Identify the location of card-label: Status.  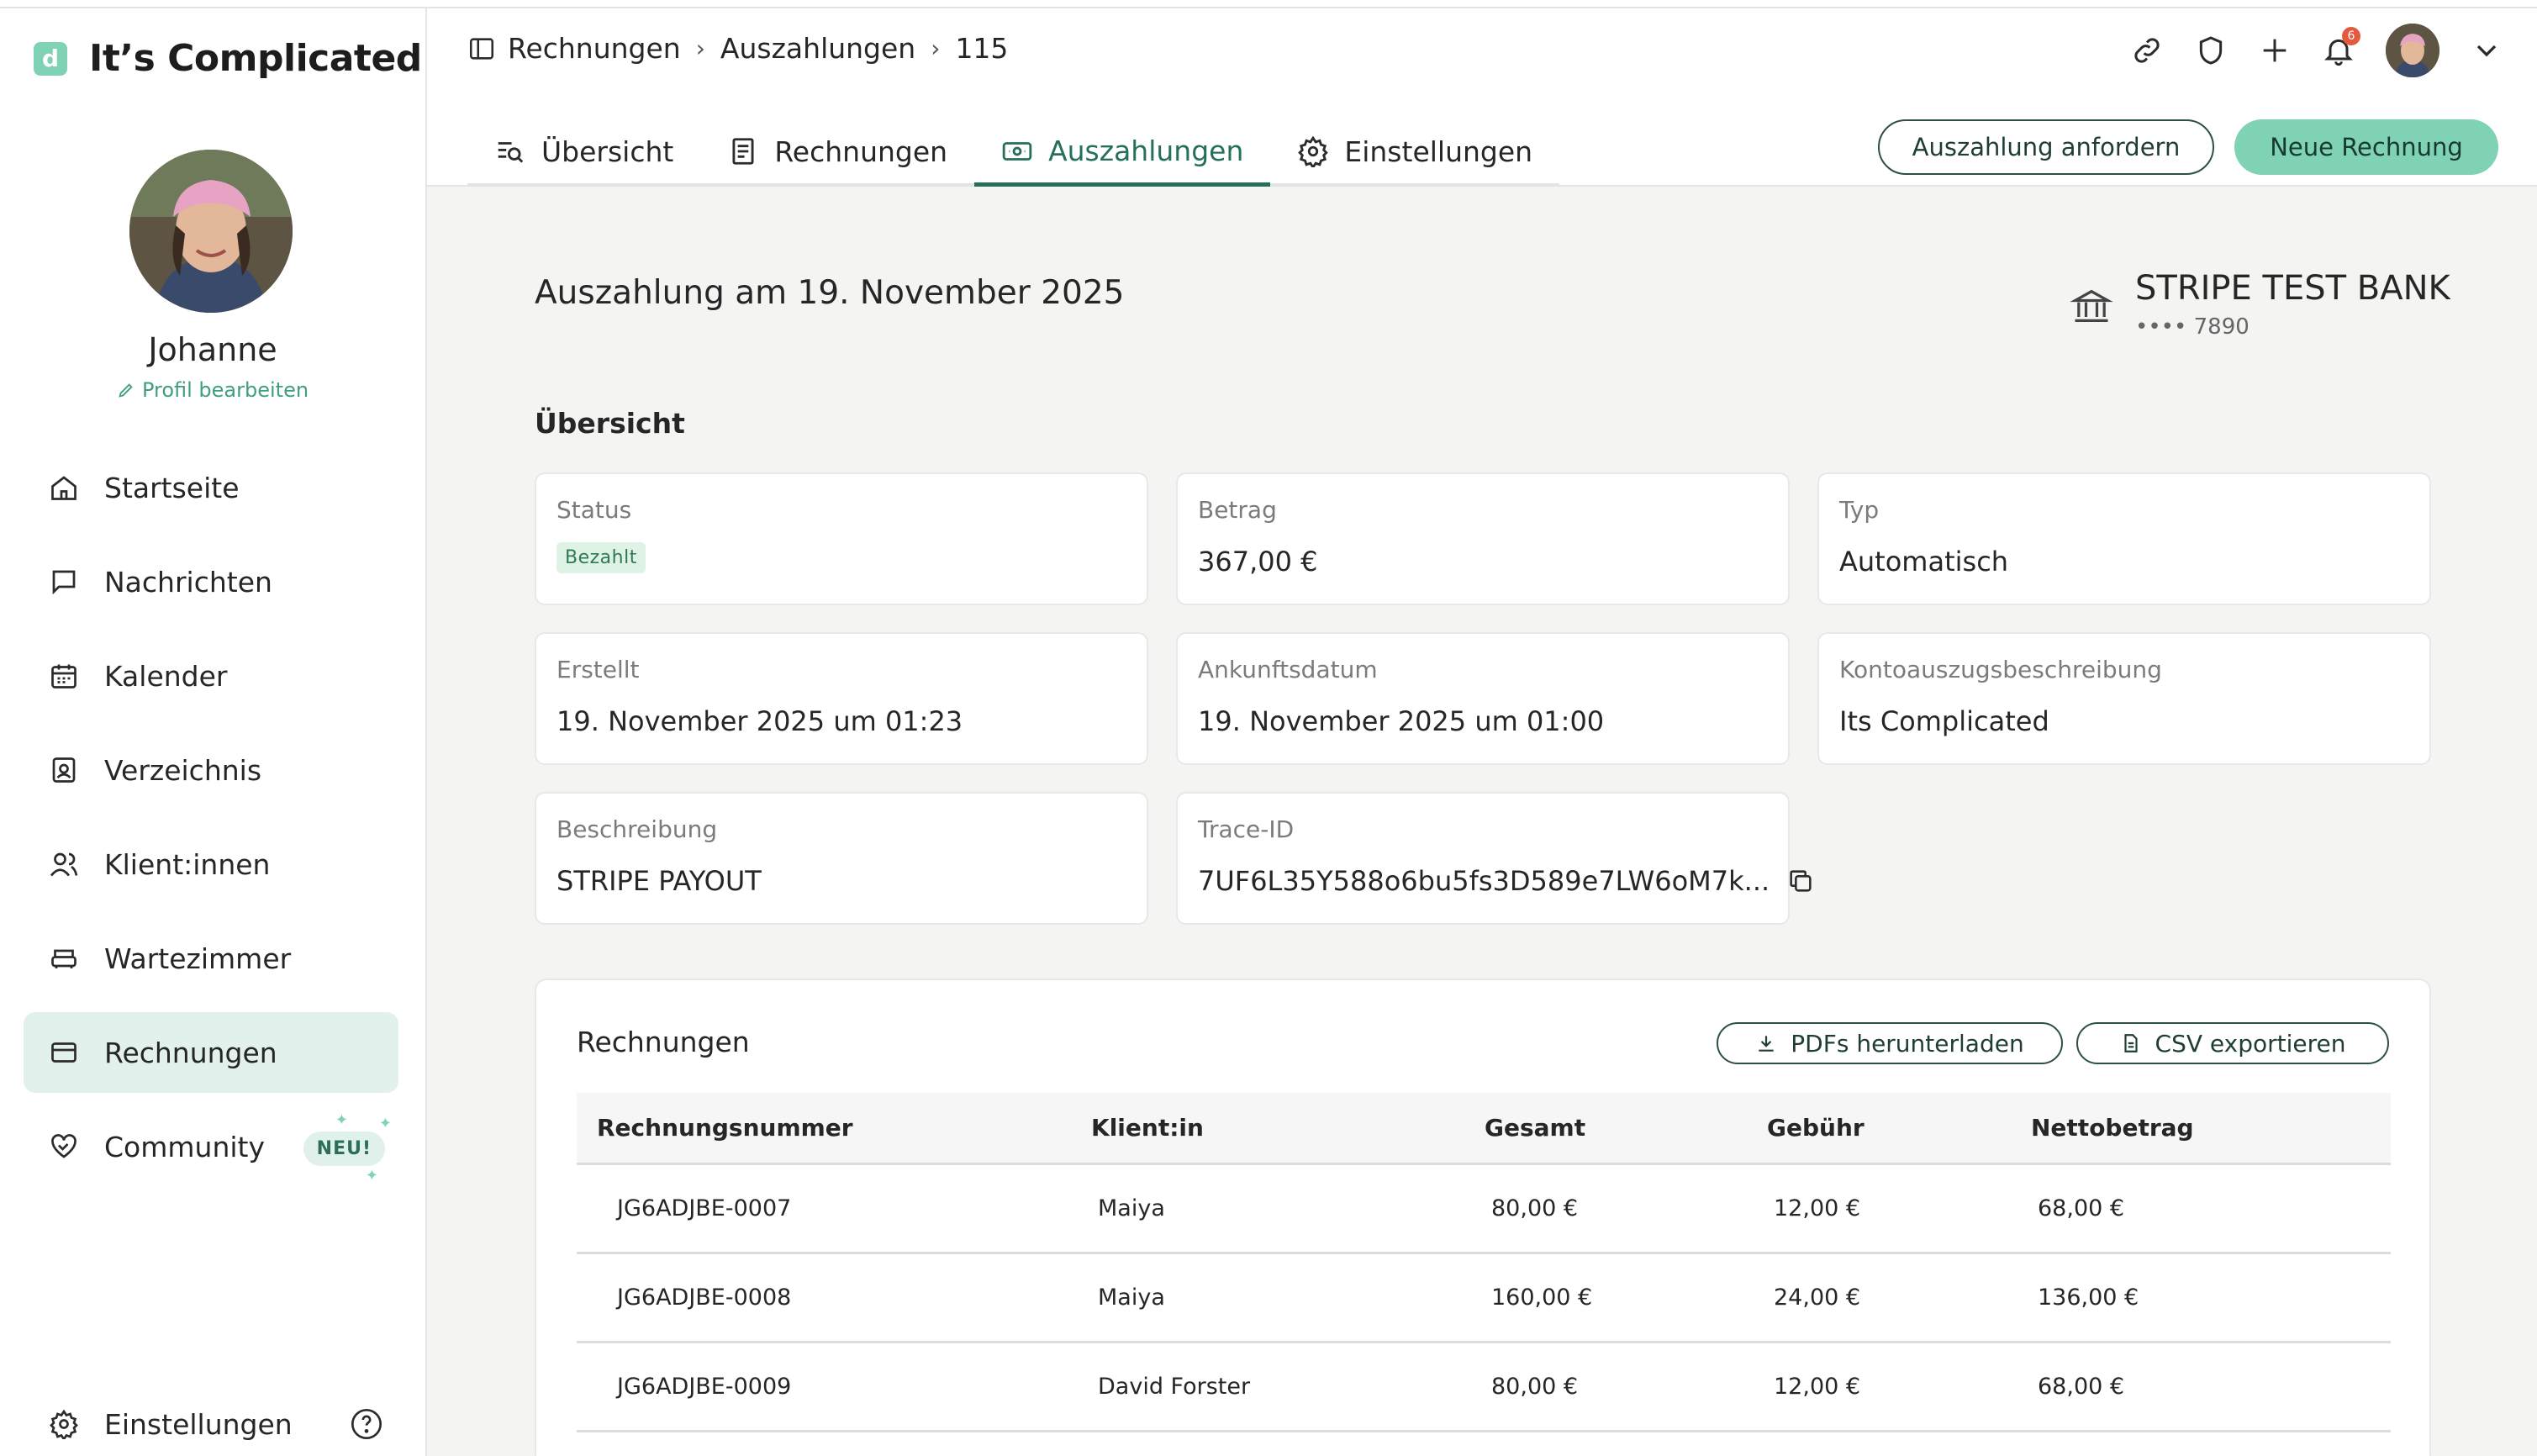
(594, 510).